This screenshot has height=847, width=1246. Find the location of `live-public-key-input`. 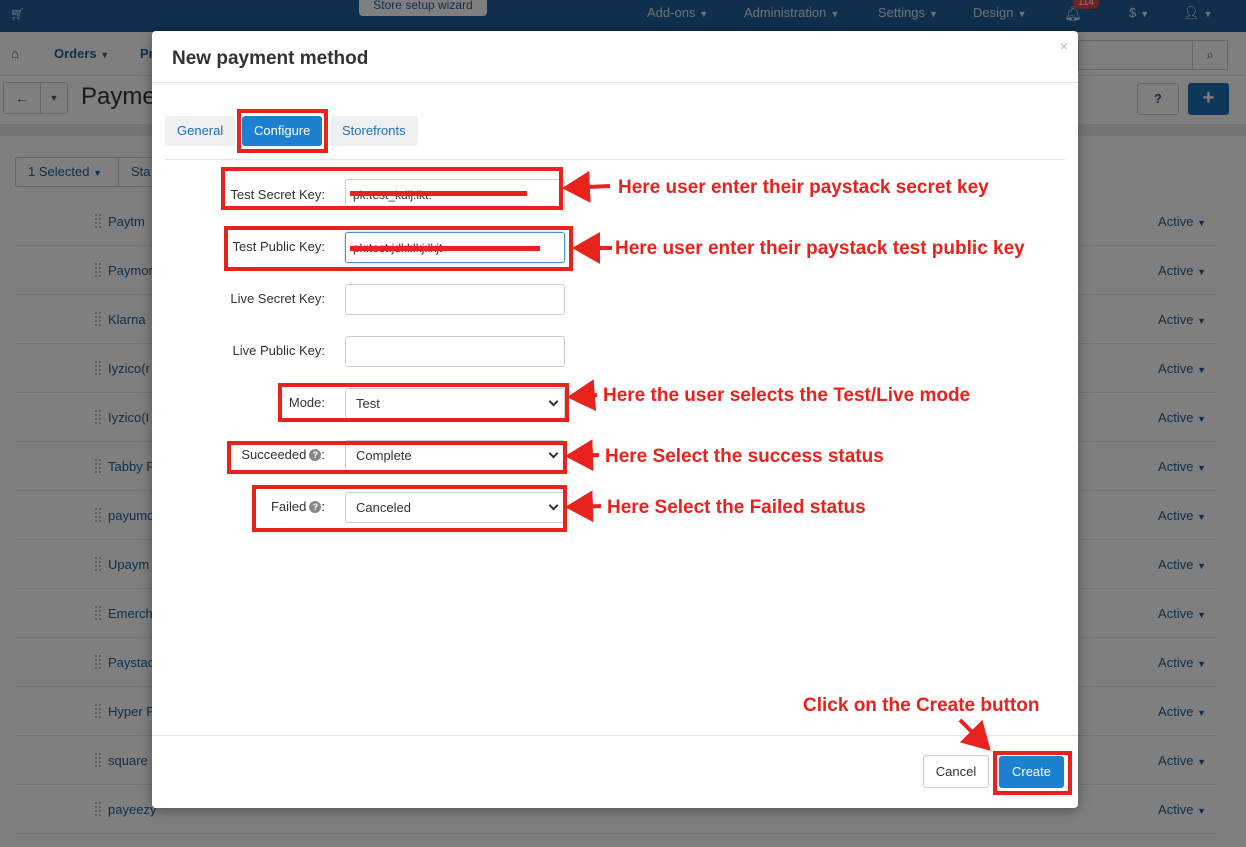

live-public-key-input is located at coordinates (455, 351).